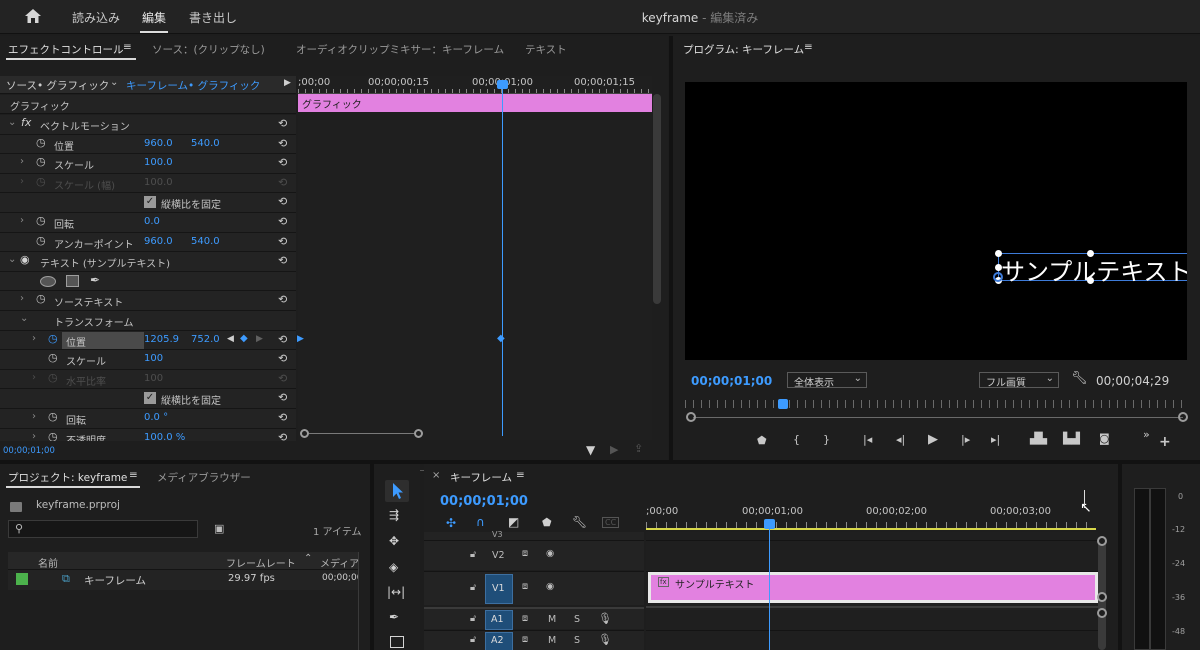 Image resolution: width=1200 pixels, height=650 pixels. What do you see at coordinates (590, 450) in the screenshot?
I see `filter-icon: ▼` at bounding box center [590, 450].